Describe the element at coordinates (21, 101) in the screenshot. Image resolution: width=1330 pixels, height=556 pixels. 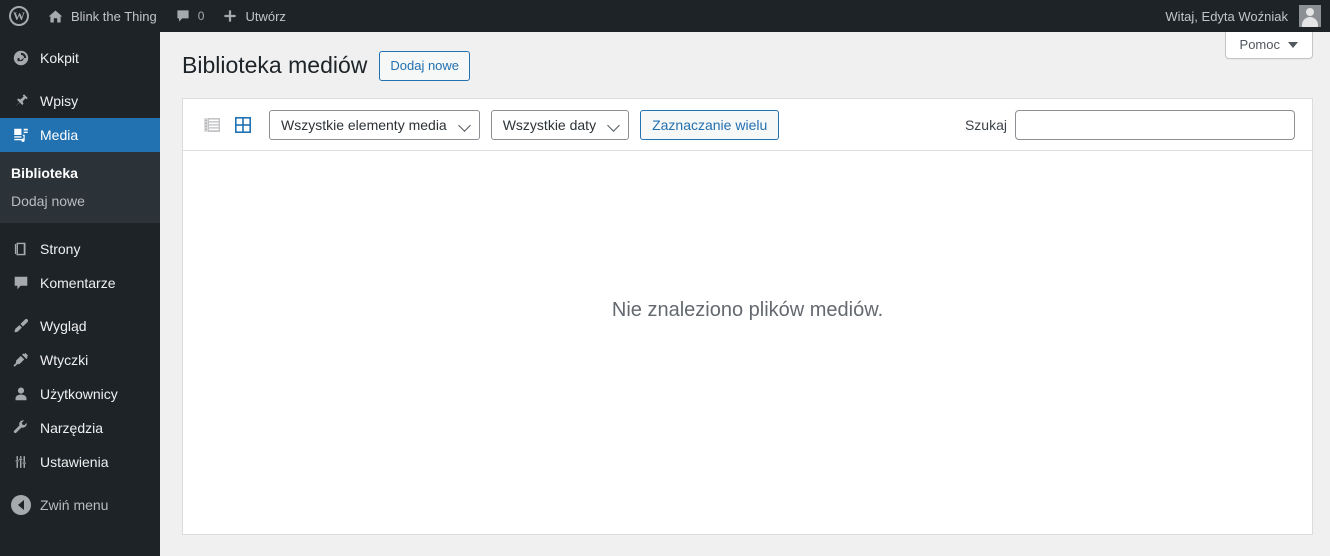
I see `pin-icon` at that location.